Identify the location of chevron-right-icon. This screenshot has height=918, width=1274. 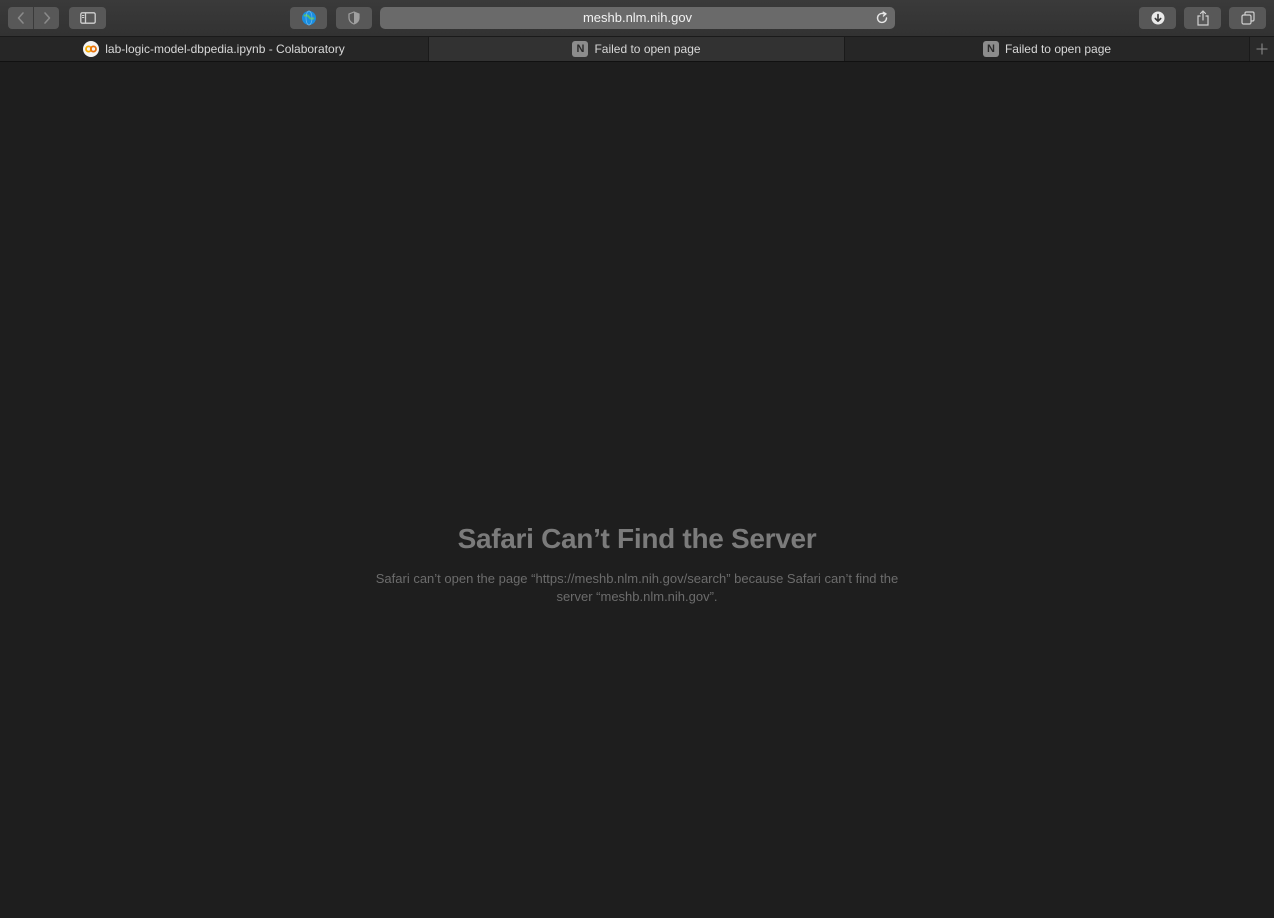
(46, 18).